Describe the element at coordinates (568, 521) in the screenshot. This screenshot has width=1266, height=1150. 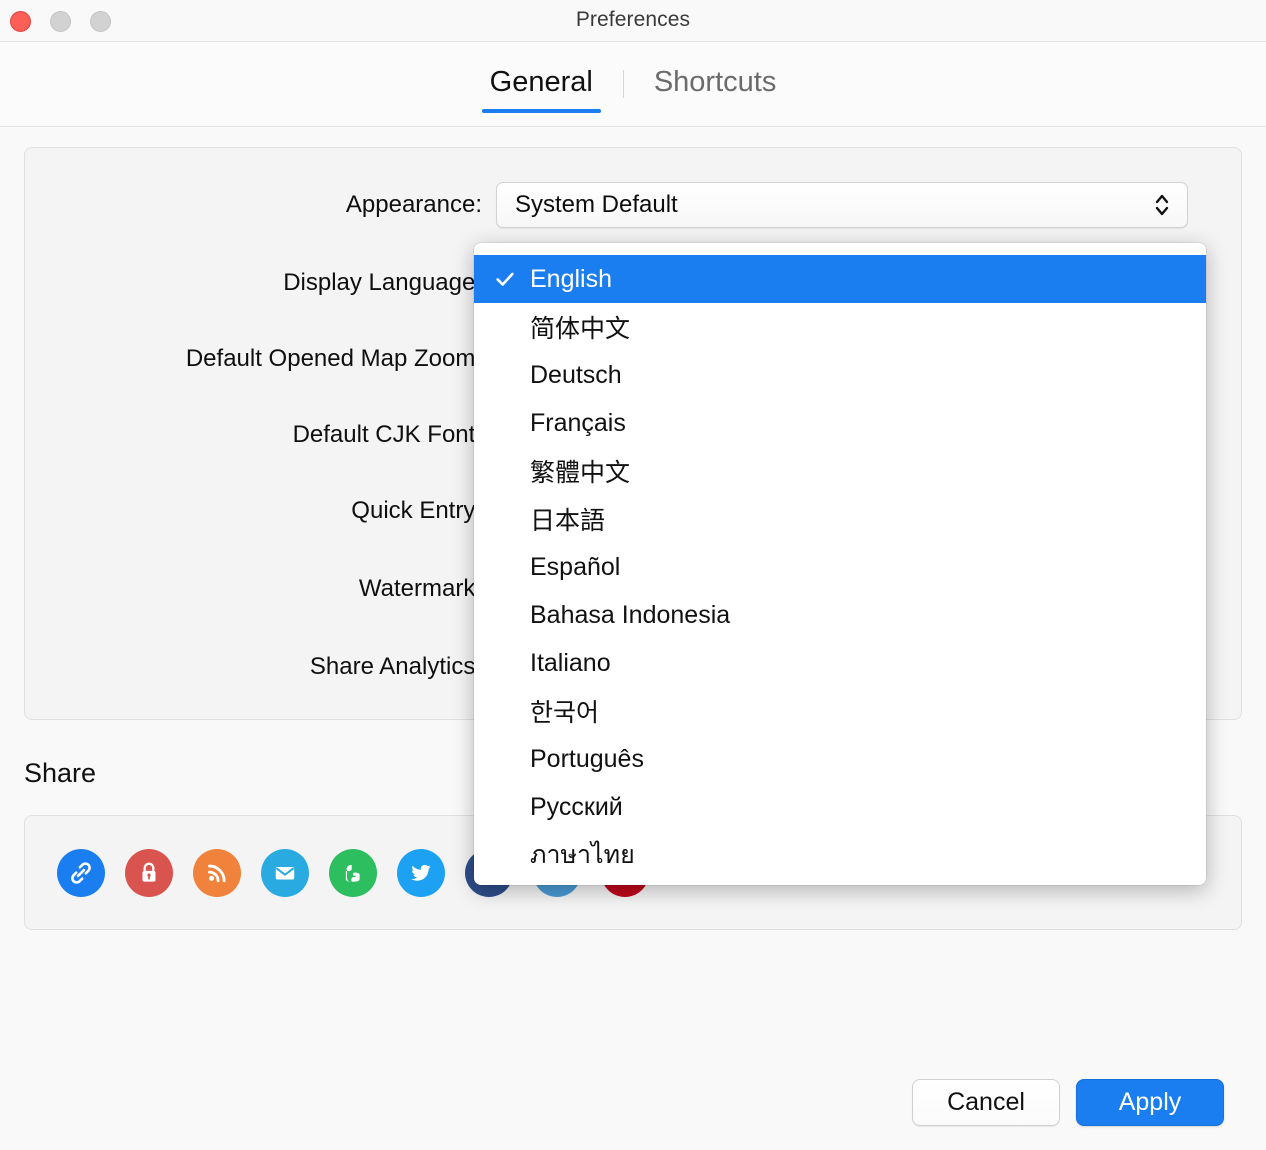
I see `menu-item-label: 日本語` at that location.